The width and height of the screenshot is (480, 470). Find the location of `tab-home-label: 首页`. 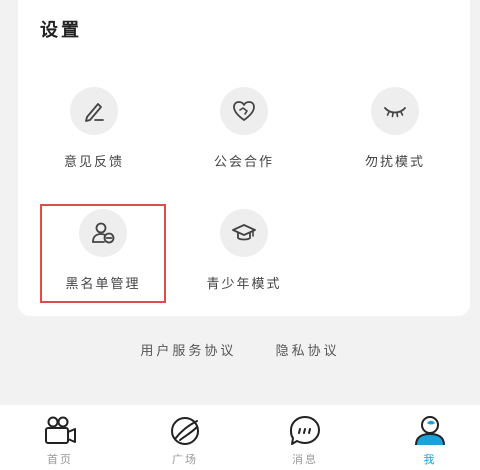

tab-home-label: 首页 is located at coordinates (60, 459).